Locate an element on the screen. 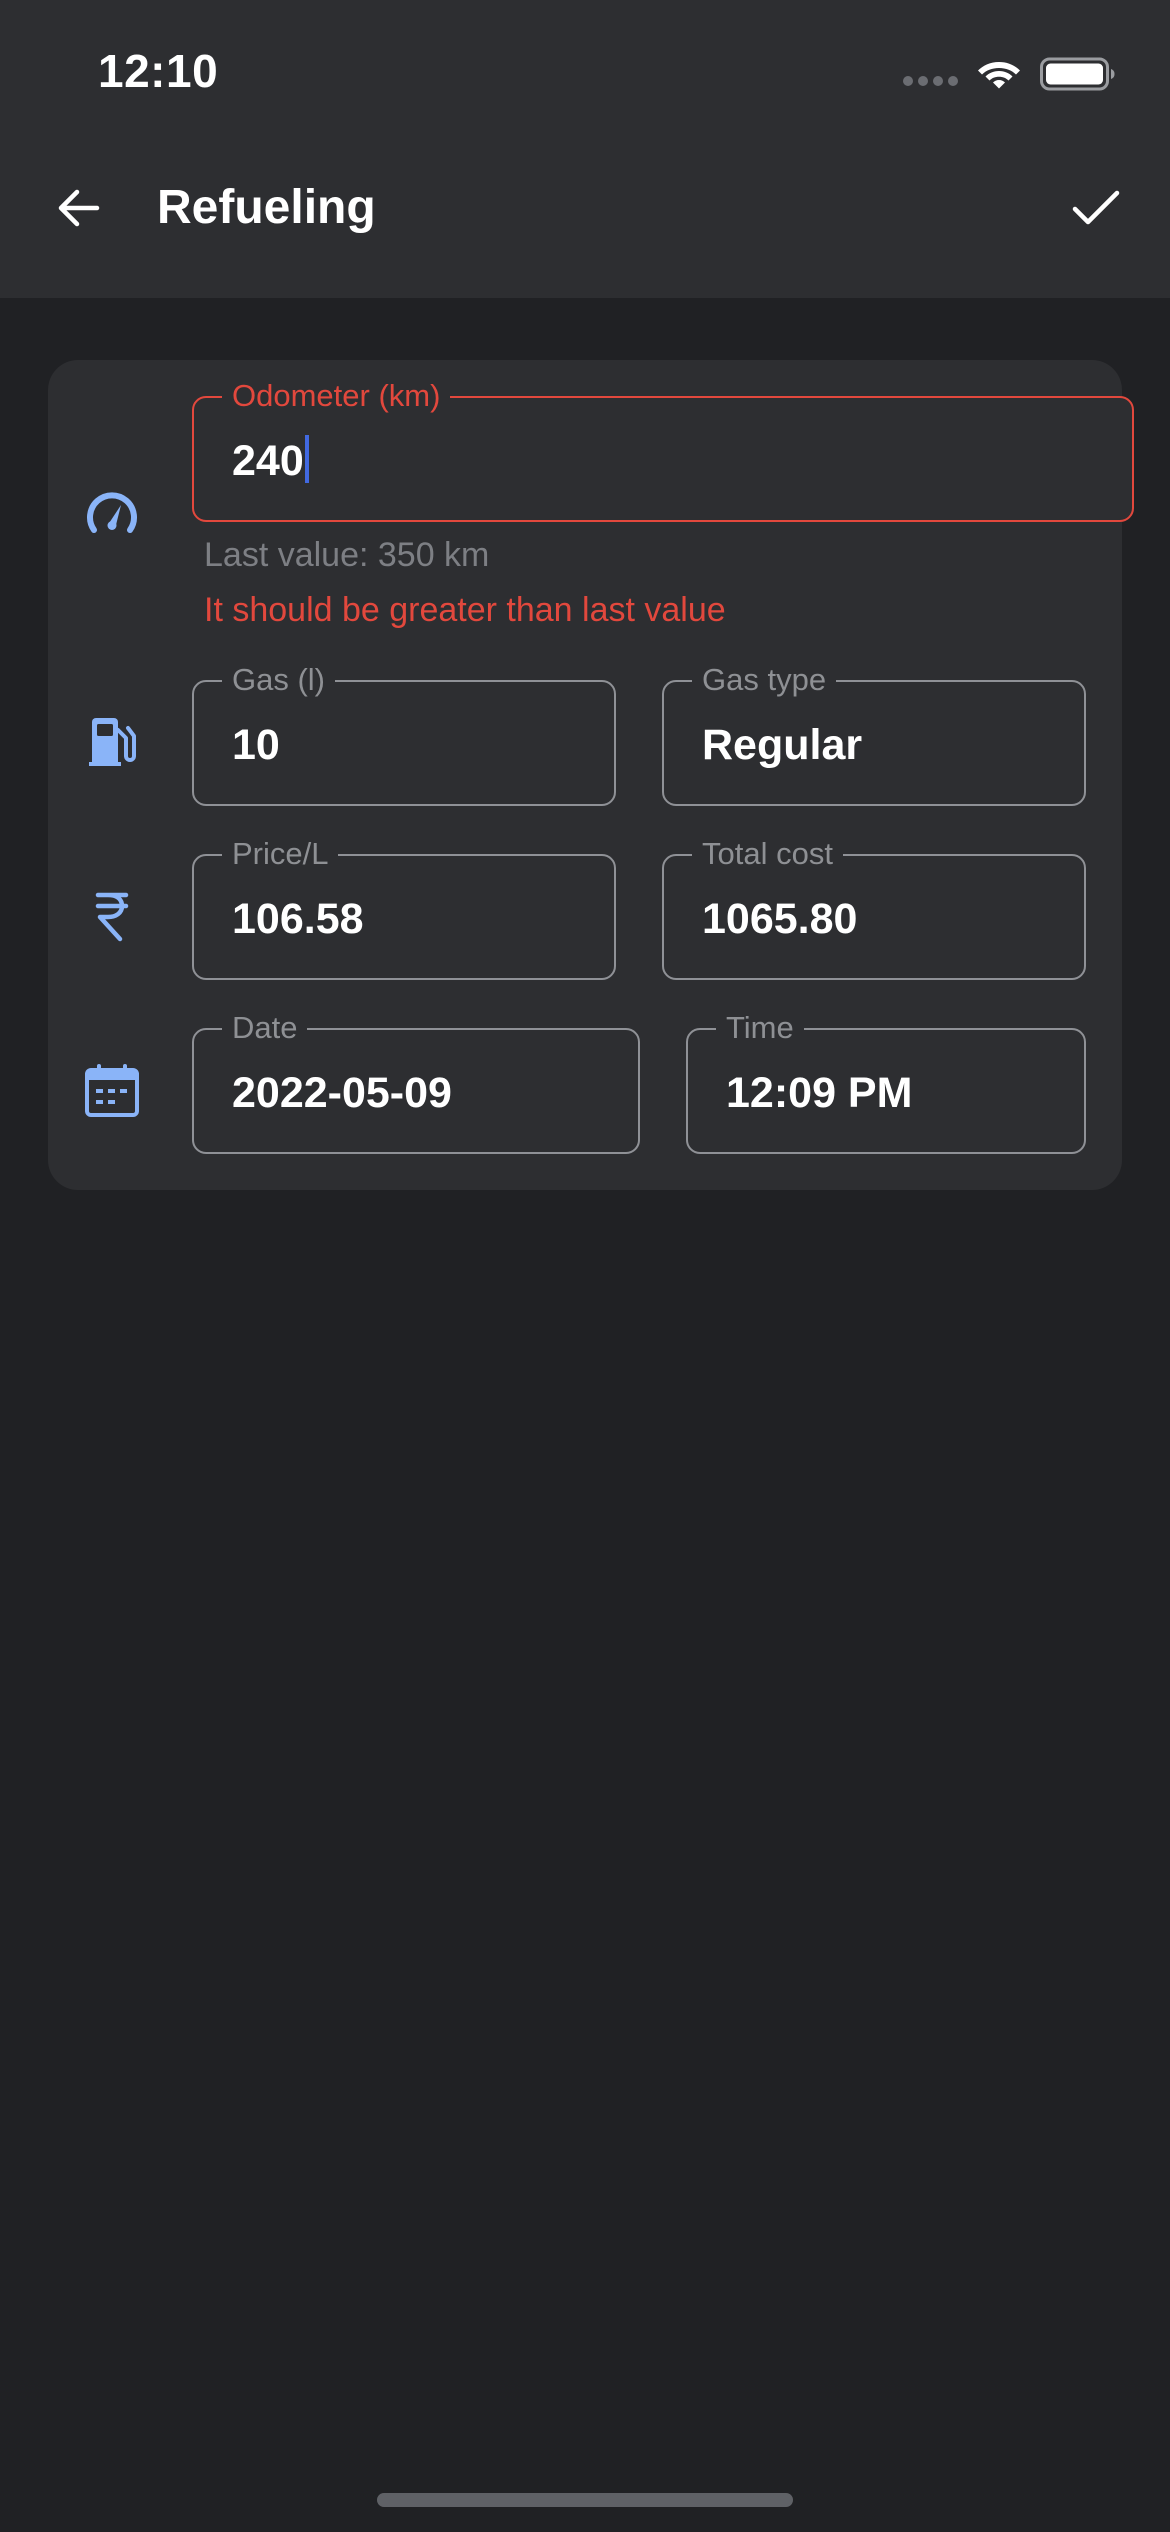 The width and height of the screenshot is (1170, 2532). speedometer-icon is located at coordinates (112, 514).